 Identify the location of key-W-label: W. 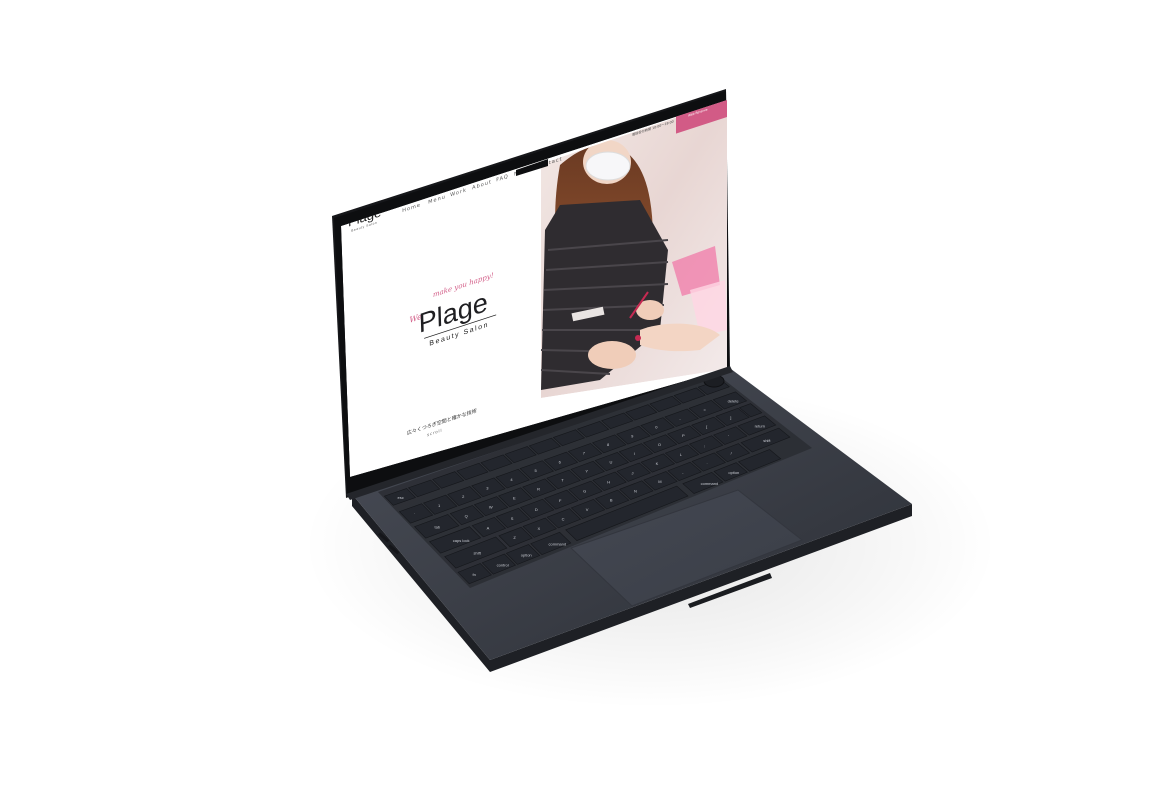
(491, 506).